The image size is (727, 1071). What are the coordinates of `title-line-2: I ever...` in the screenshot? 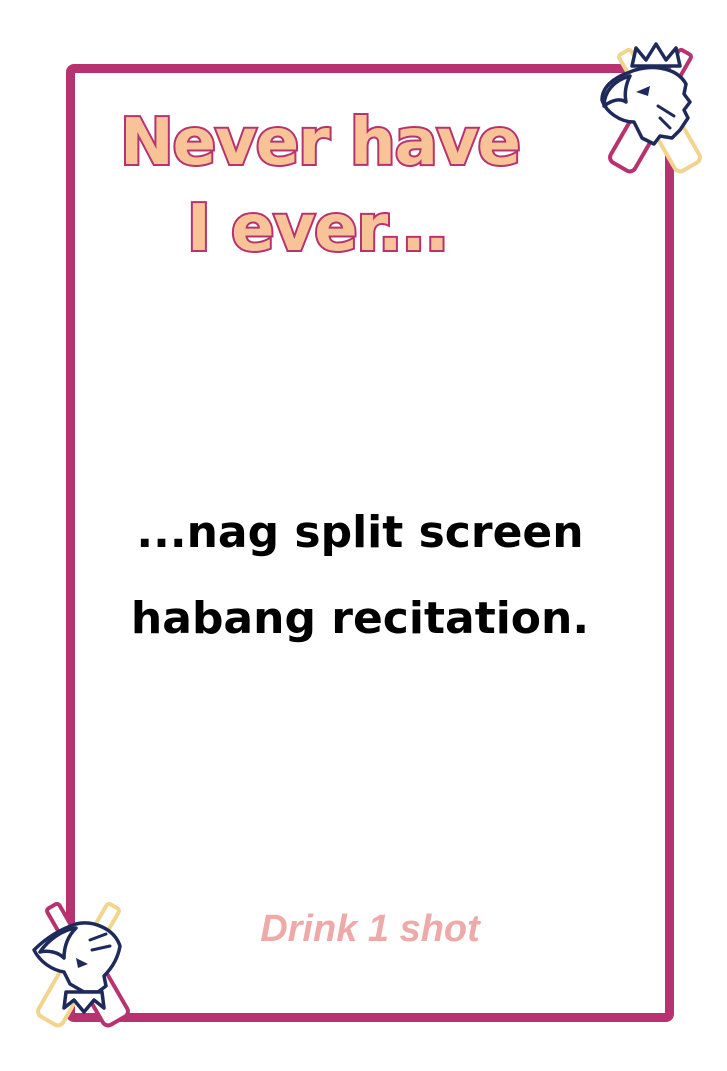 It's located at (318, 229).